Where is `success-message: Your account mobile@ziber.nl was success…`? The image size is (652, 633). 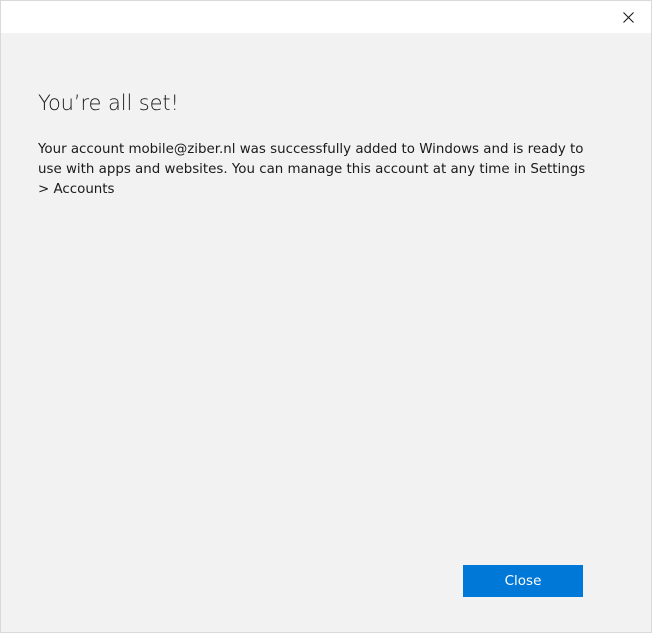 success-message: Your account mobile@ziber.nl was success… is located at coordinates (312, 169).